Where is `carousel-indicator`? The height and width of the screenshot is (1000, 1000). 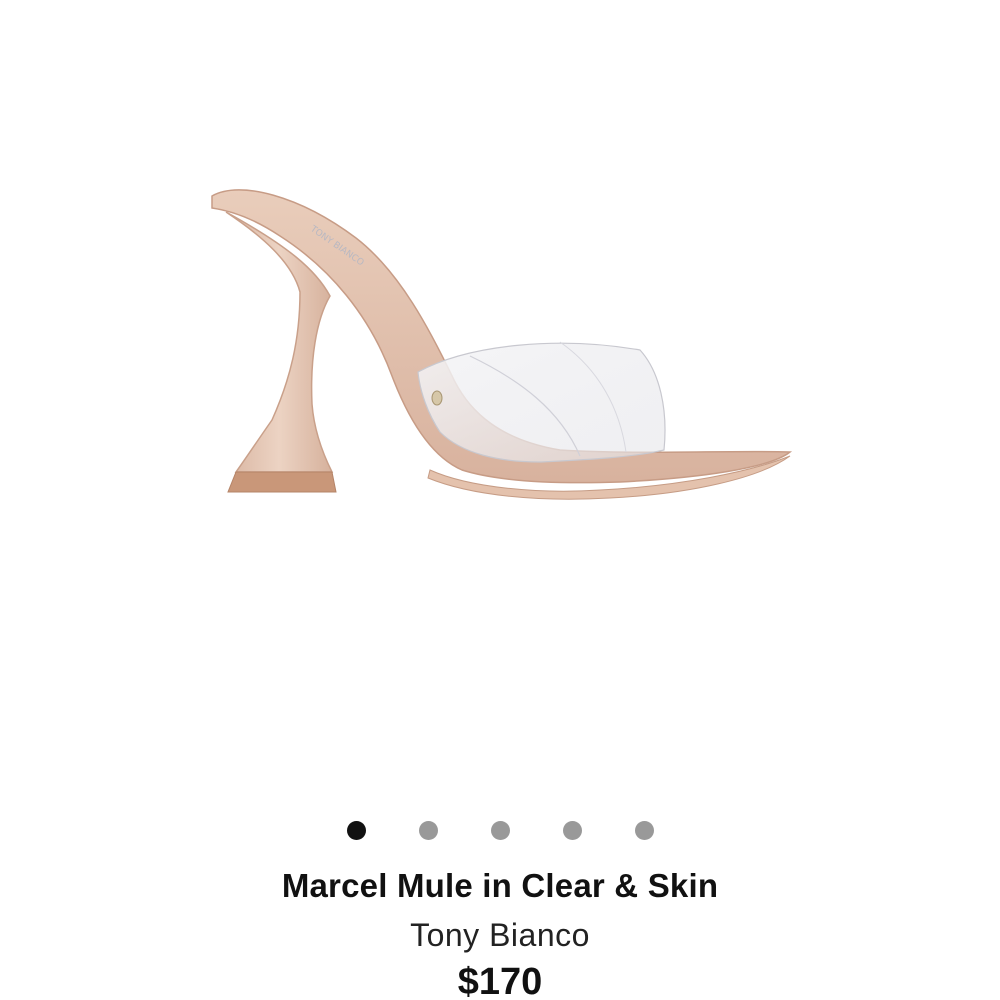
carousel-indicator is located at coordinates (500, 830).